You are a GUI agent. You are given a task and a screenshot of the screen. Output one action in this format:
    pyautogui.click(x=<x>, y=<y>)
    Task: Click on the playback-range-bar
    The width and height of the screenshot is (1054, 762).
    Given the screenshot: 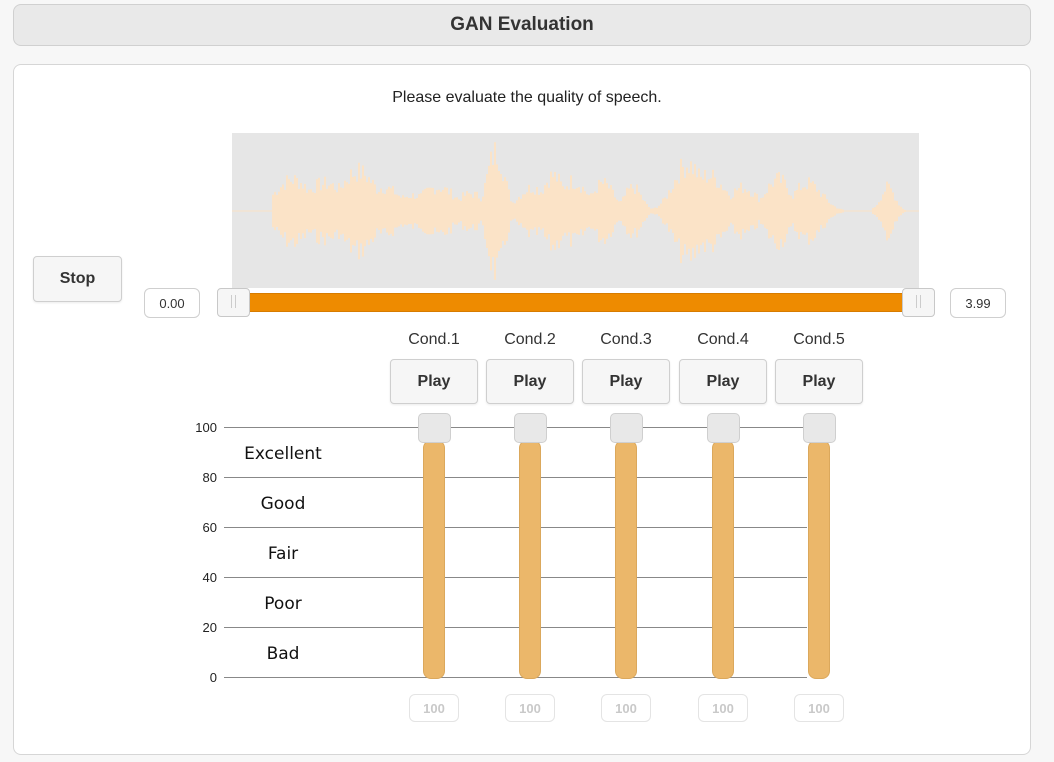 What is the action you would take?
    pyautogui.click(x=577, y=302)
    